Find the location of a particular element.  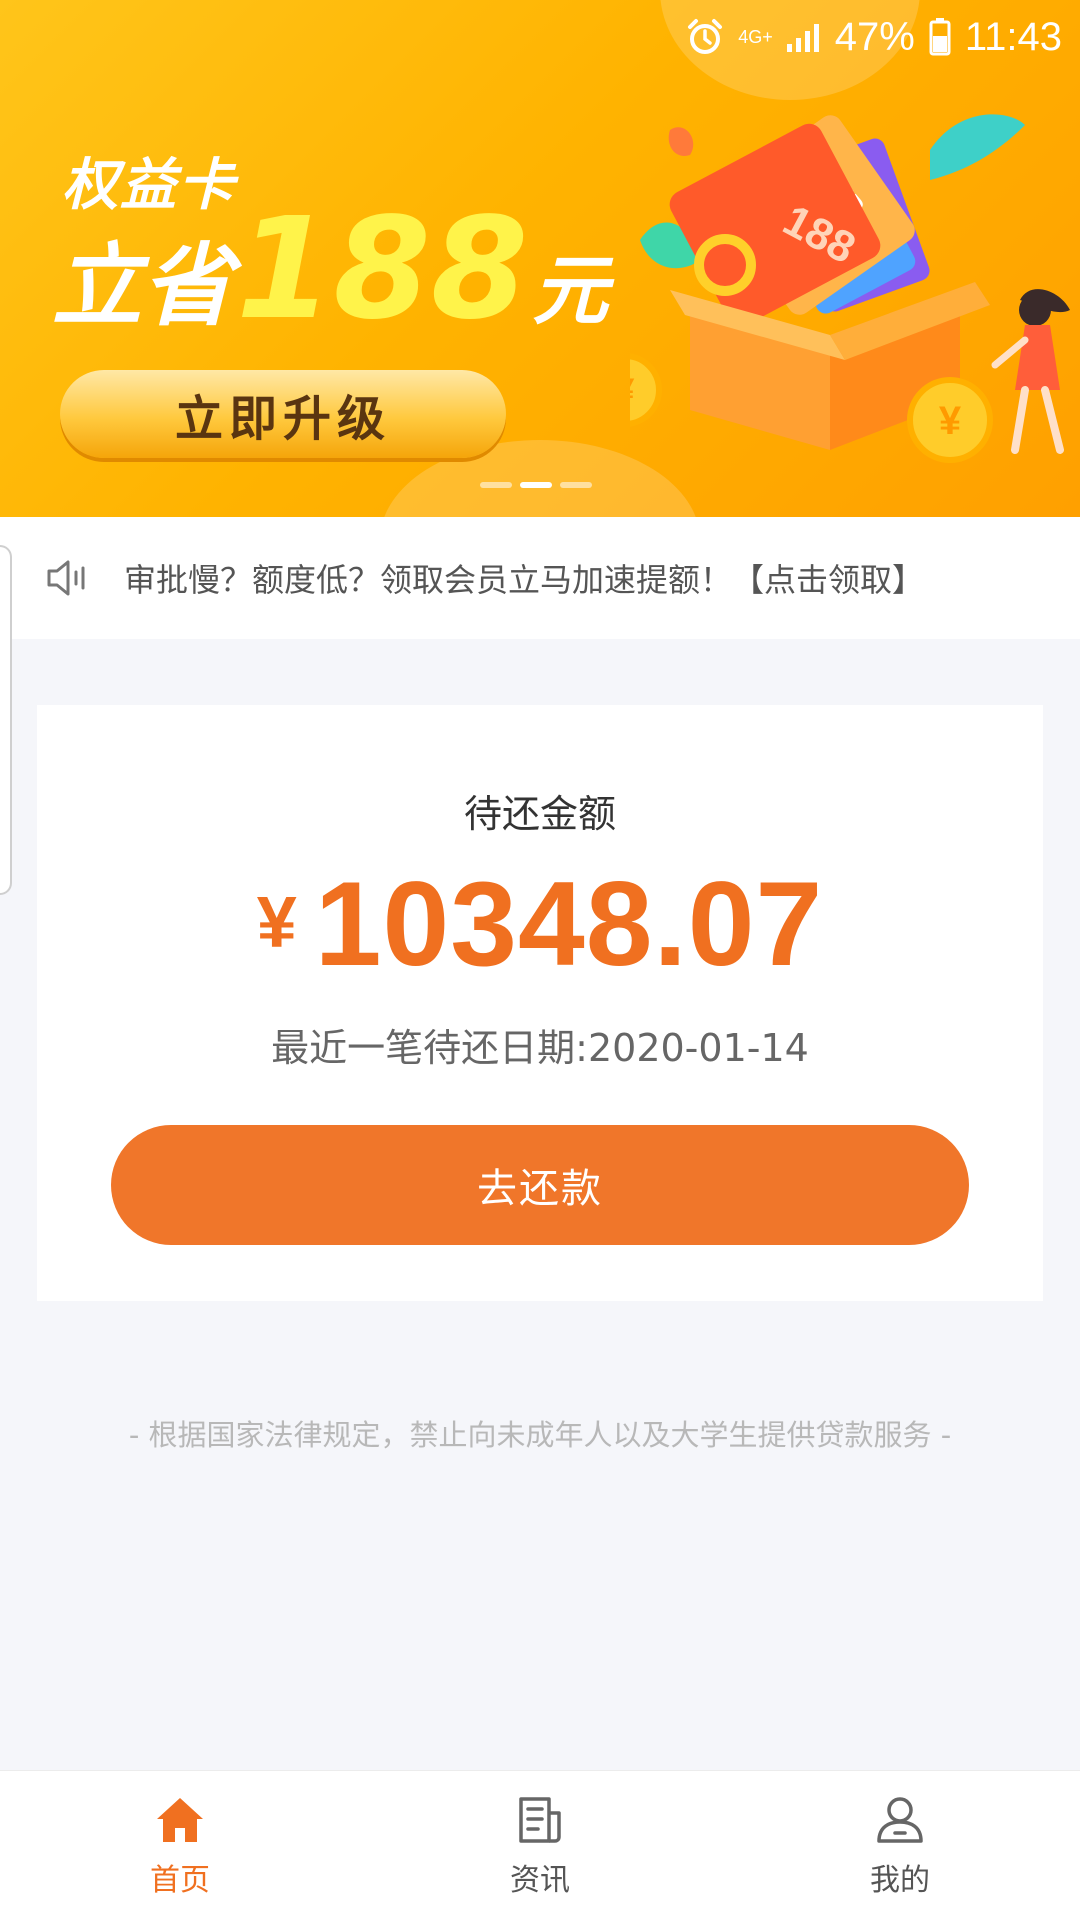

profile-icon is located at coordinates (900, 1819).